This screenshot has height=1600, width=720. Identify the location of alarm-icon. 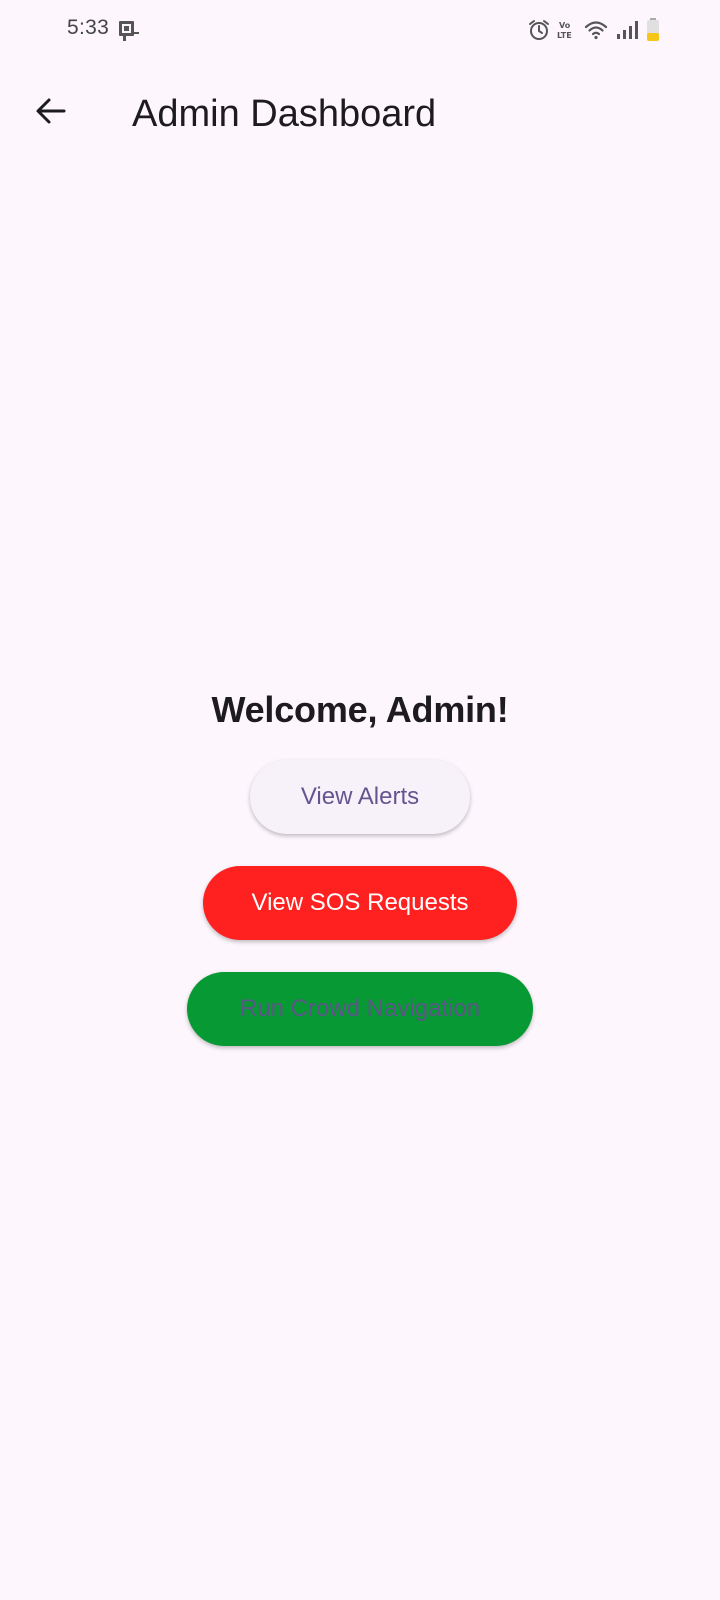
(539, 30).